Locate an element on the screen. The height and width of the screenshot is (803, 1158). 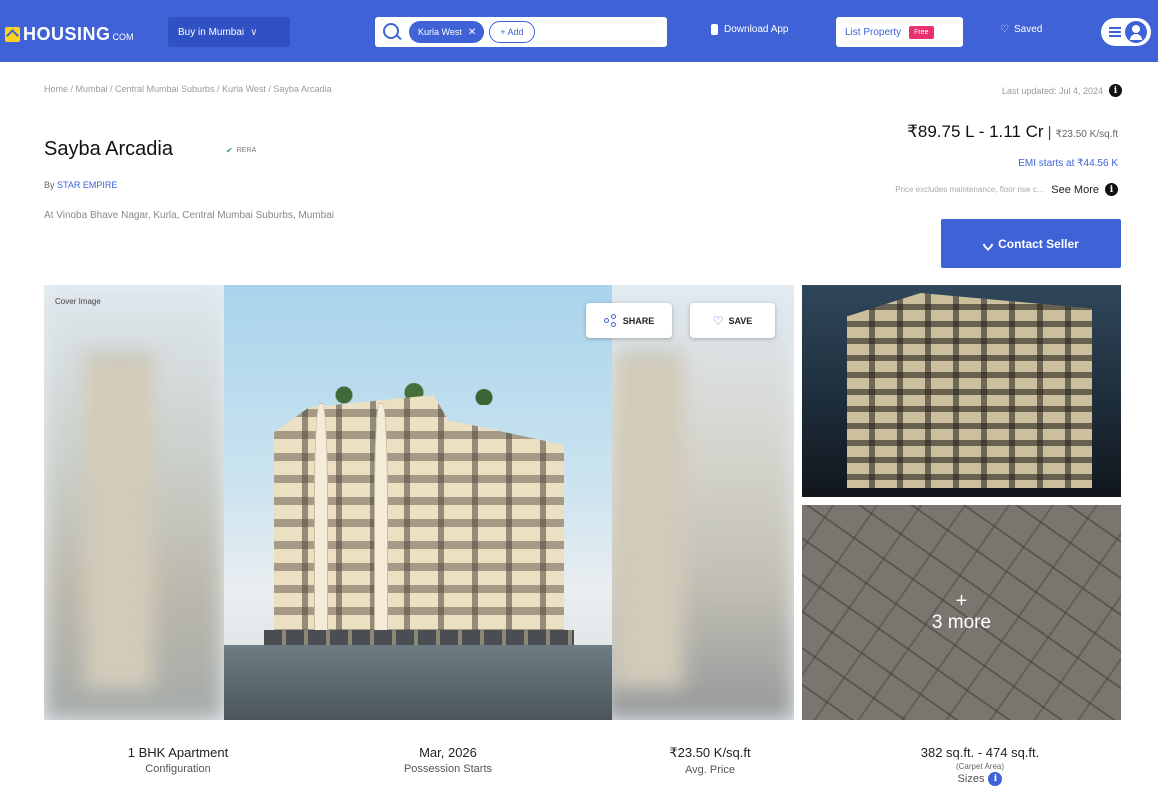
blurred-backdrop-left is located at coordinates (134, 502).